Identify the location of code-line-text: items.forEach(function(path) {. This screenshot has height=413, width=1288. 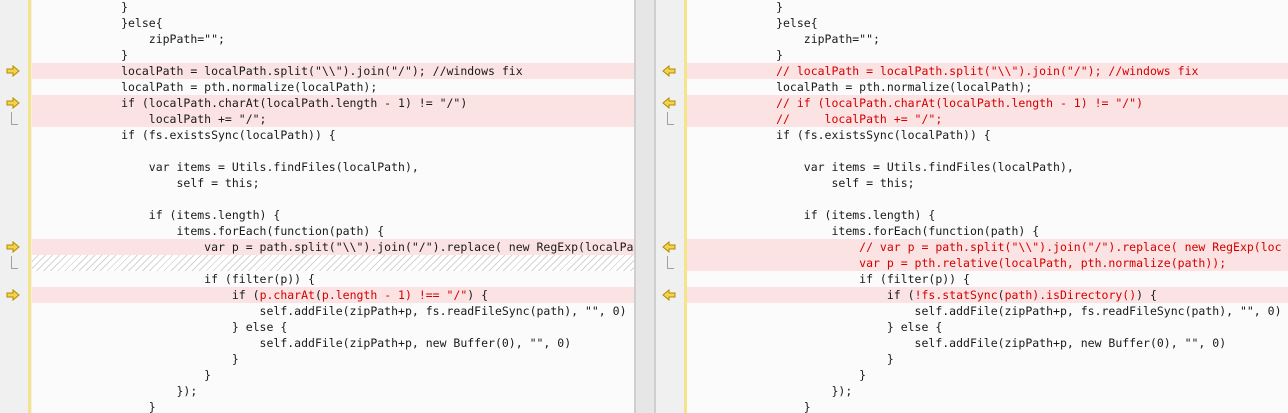
(211, 231).